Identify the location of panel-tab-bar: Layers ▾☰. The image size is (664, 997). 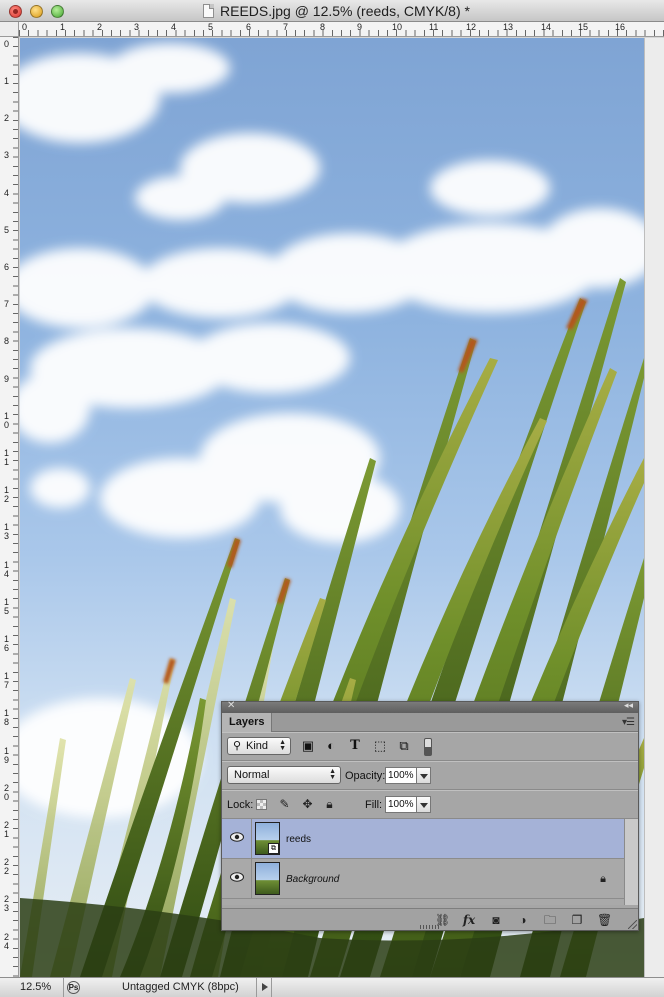
(430, 722).